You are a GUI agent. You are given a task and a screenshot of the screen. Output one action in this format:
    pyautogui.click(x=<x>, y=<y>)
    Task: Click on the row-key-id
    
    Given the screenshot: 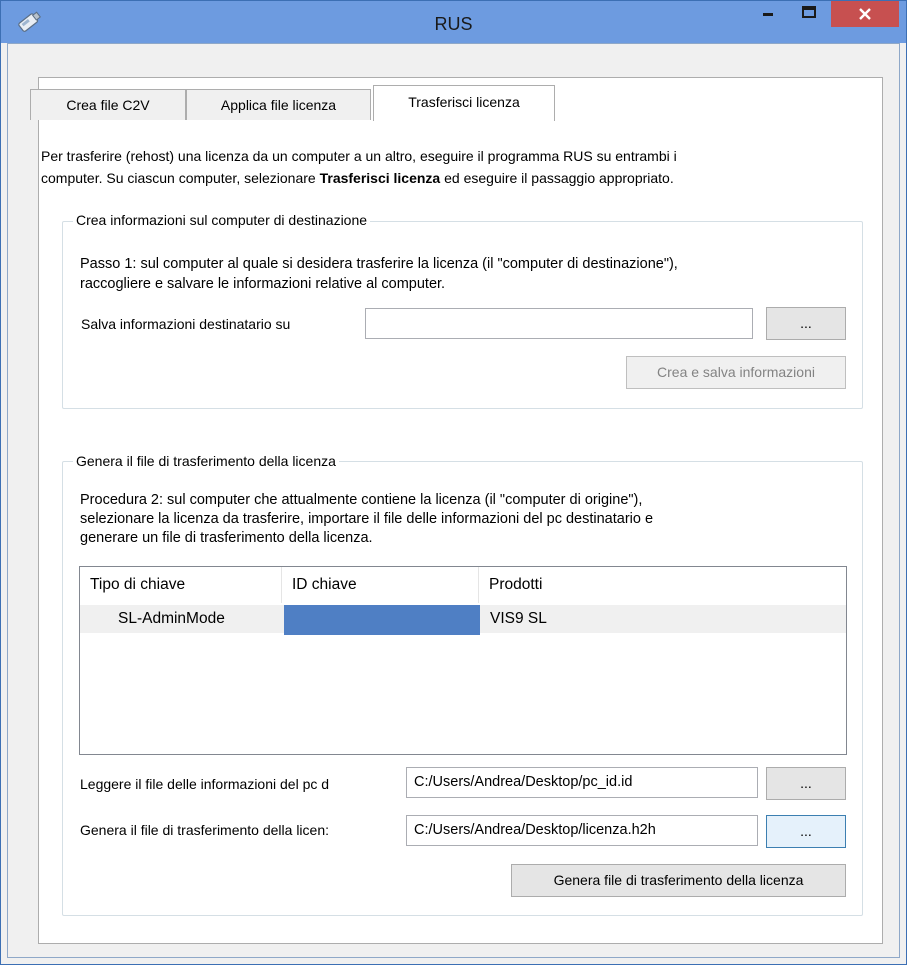 What is the action you would take?
    pyautogui.click(x=382, y=619)
    